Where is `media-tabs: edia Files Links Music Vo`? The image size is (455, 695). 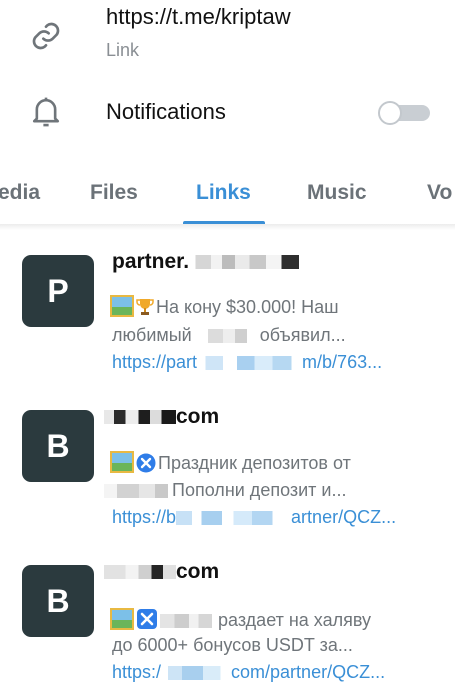 media-tabs: edia Files Links Music Vo is located at coordinates (227, 195).